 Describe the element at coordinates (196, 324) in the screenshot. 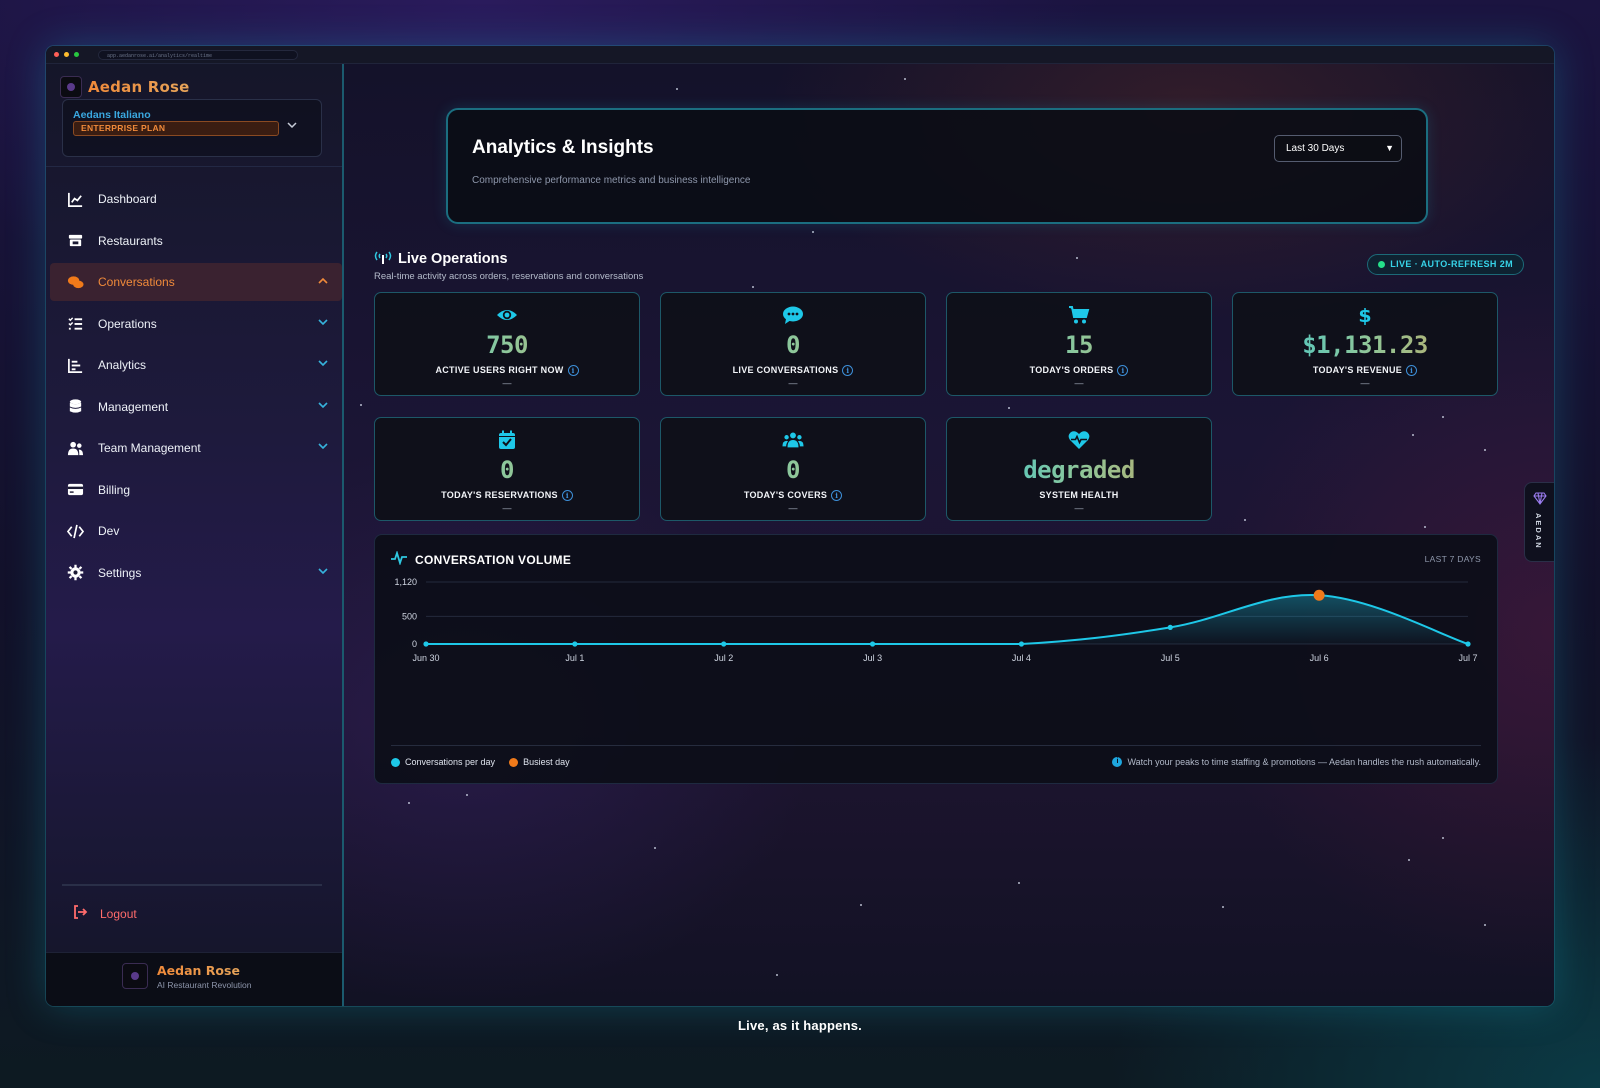

I see `sidebar-item-operations: Operations` at that location.